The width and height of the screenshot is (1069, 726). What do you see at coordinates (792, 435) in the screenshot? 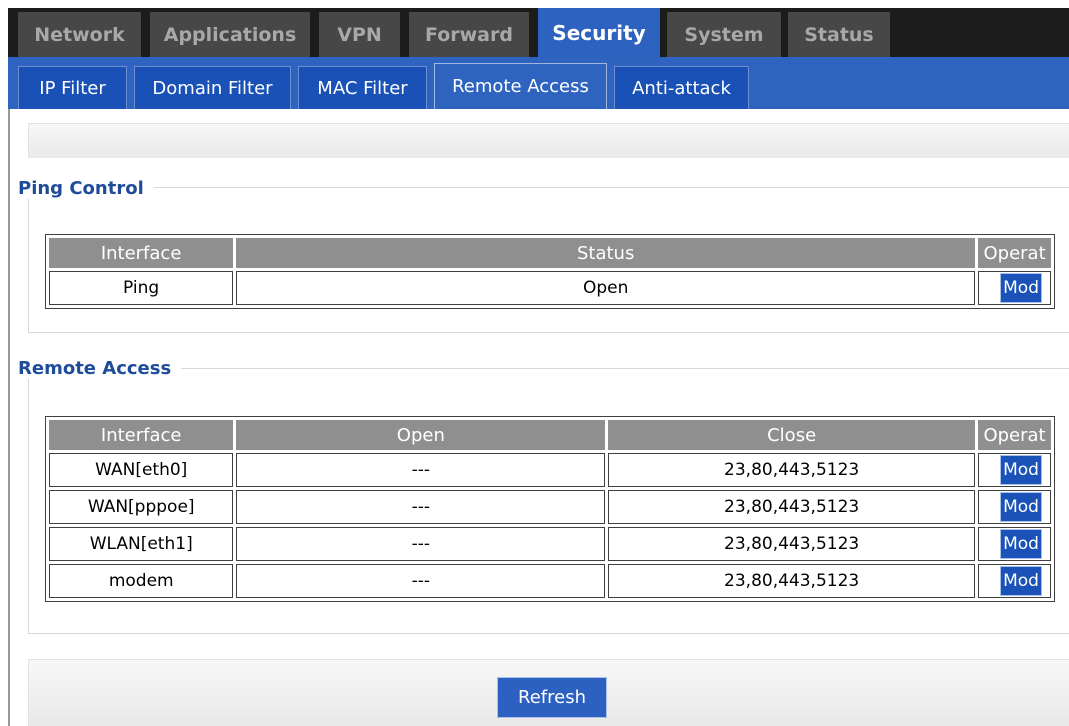
I see `col-header-close: Close` at bounding box center [792, 435].